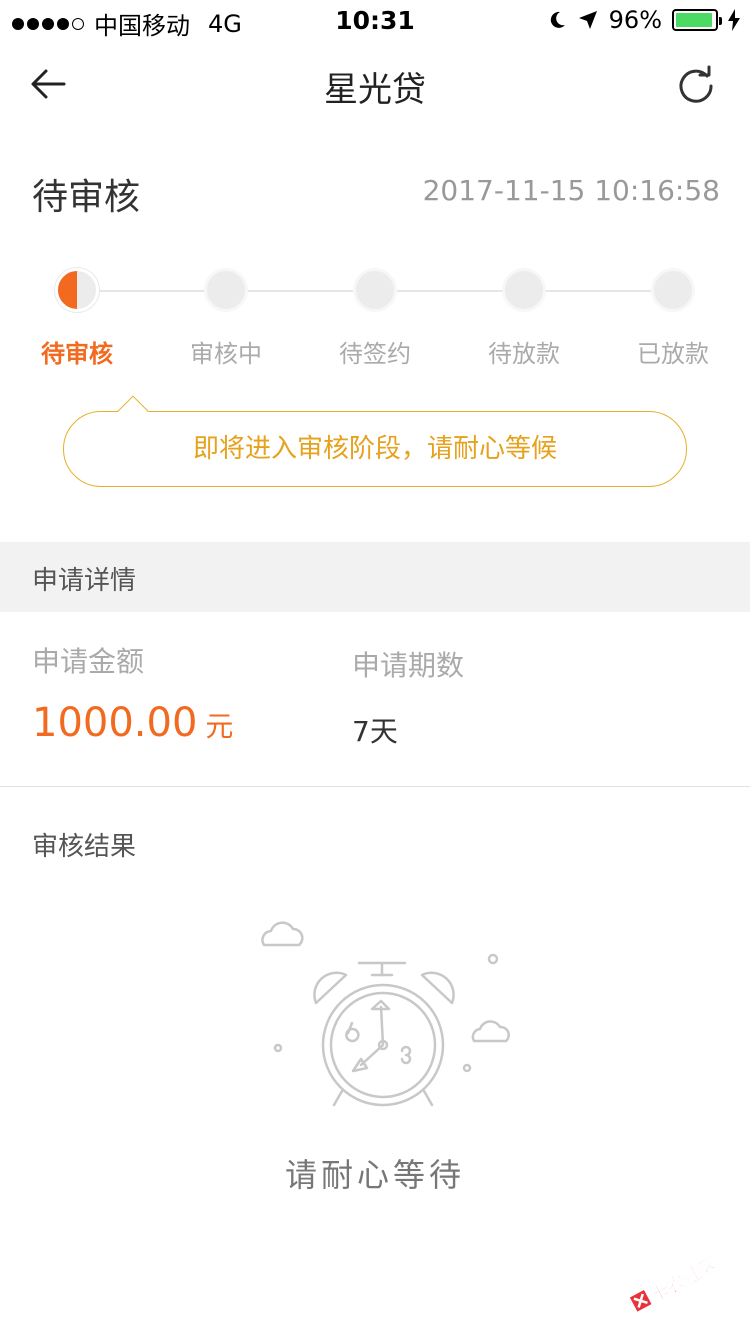  I want to click on charging-bolt-icon, so click(734, 20).